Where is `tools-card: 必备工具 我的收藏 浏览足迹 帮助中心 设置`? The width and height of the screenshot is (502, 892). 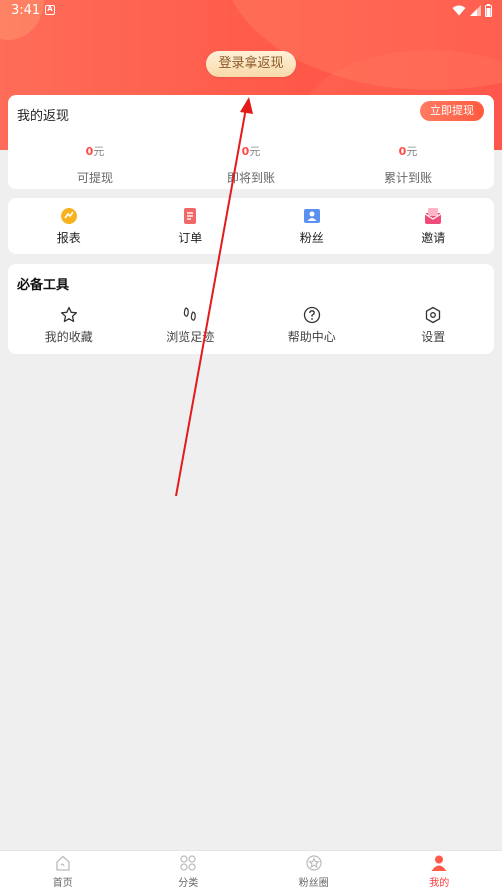 tools-card: 必备工具 我的收藏 浏览足迹 帮助中心 设置 is located at coordinates (251, 309).